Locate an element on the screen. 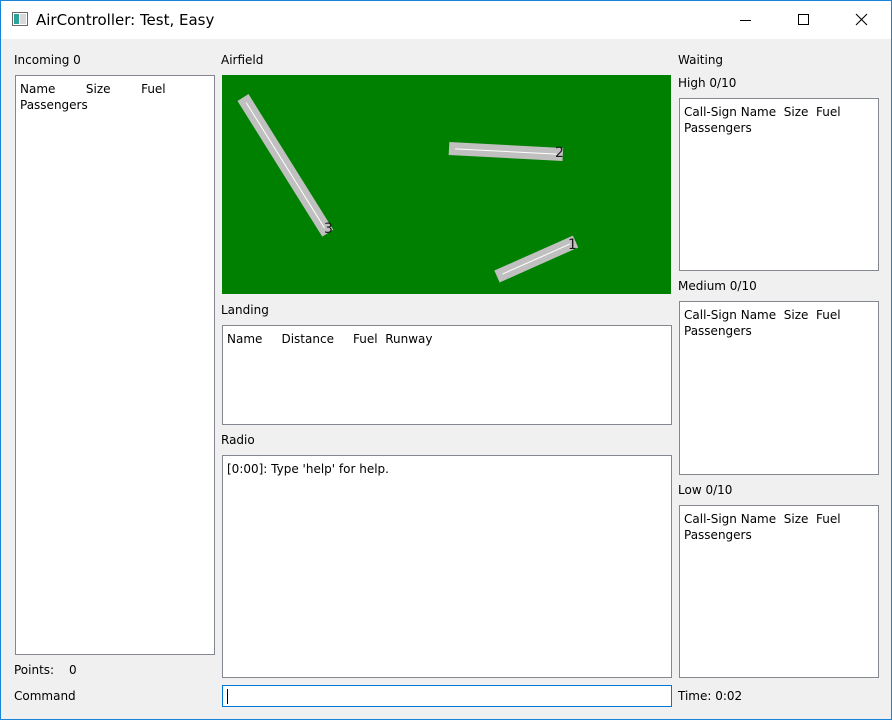 This screenshot has width=892, height=720. waiting-medium-header-line2: Passengers is located at coordinates (718, 331).